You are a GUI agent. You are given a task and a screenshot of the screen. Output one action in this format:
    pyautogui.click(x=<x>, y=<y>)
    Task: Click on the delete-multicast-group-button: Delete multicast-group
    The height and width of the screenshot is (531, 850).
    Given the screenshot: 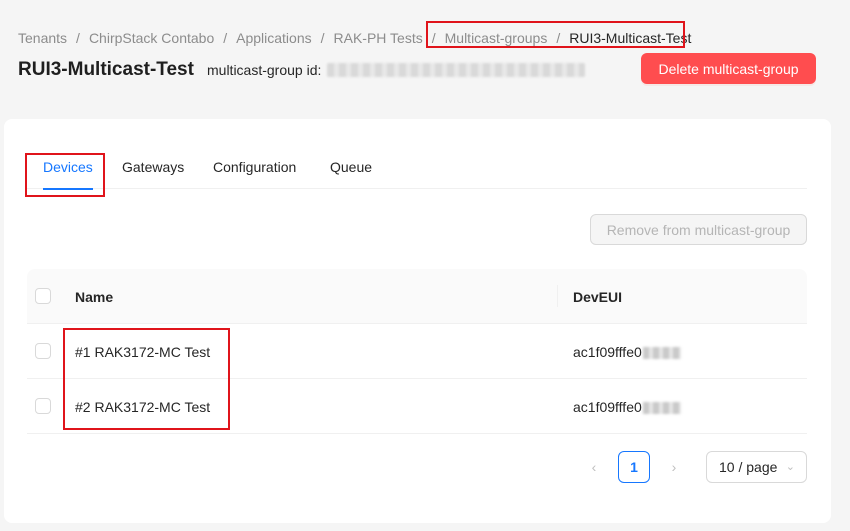 What is the action you would take?
    pyautogui.click(x=728, y=68)
    